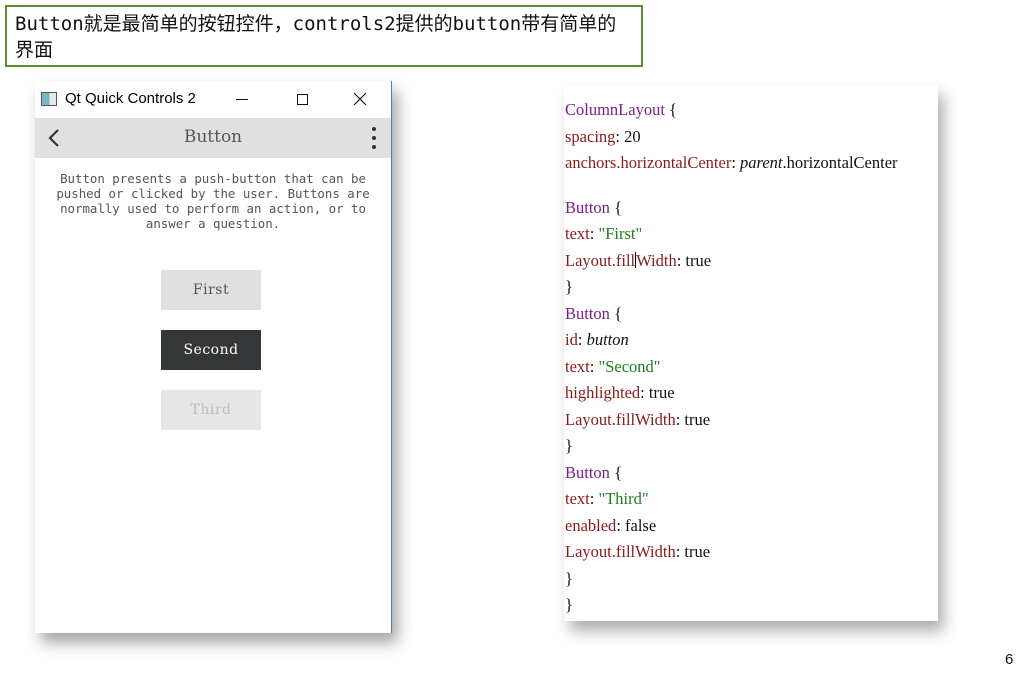 This screenshot has width=1028, height=679. I want to click on maximize-icon, so click(302, 99).